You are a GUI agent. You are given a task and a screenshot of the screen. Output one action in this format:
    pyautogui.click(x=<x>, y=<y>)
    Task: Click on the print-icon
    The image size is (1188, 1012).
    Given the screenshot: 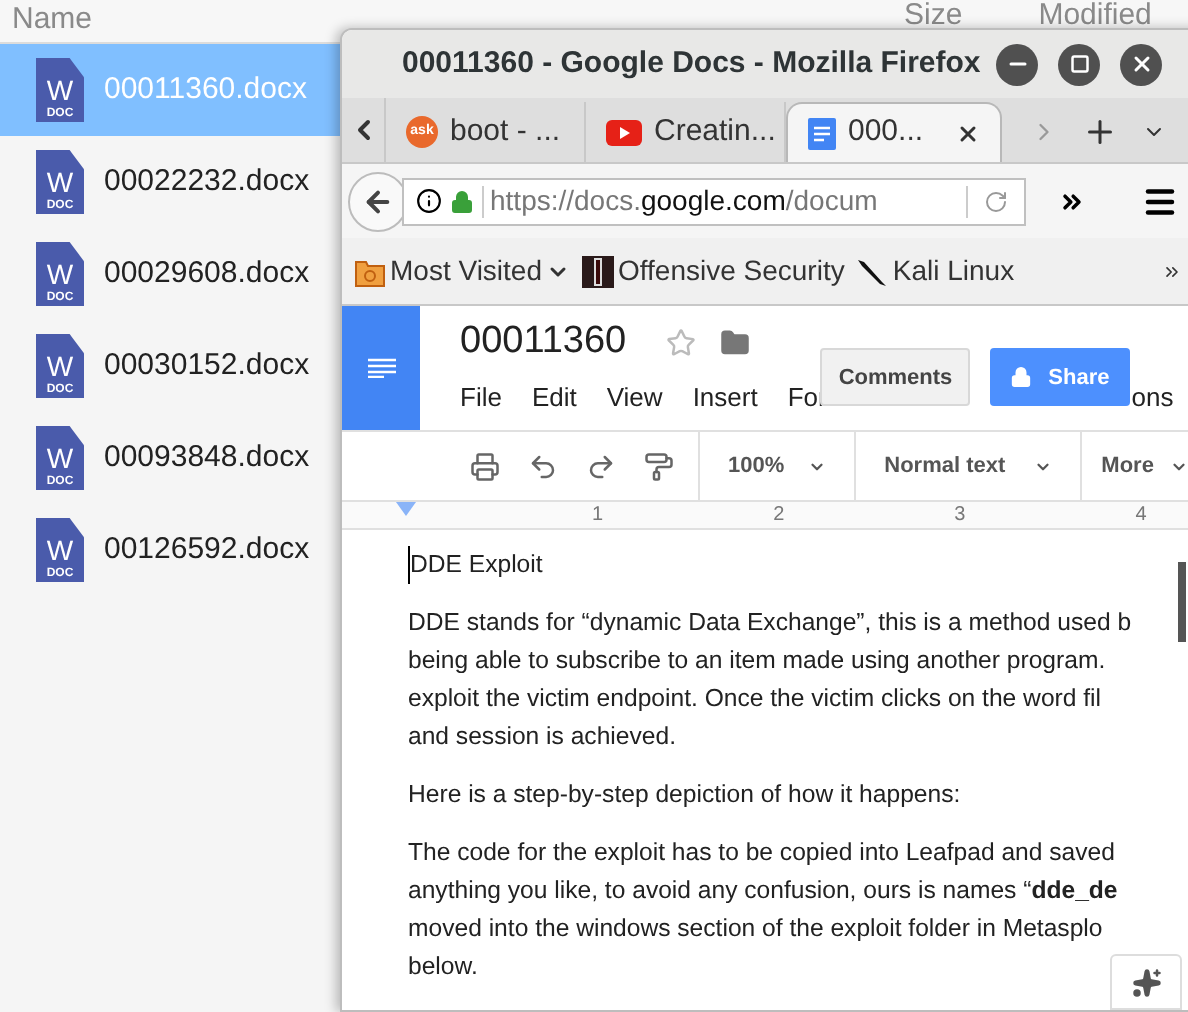 What is the action you would take?
    pyautogui.click(x=485, y=466)
    